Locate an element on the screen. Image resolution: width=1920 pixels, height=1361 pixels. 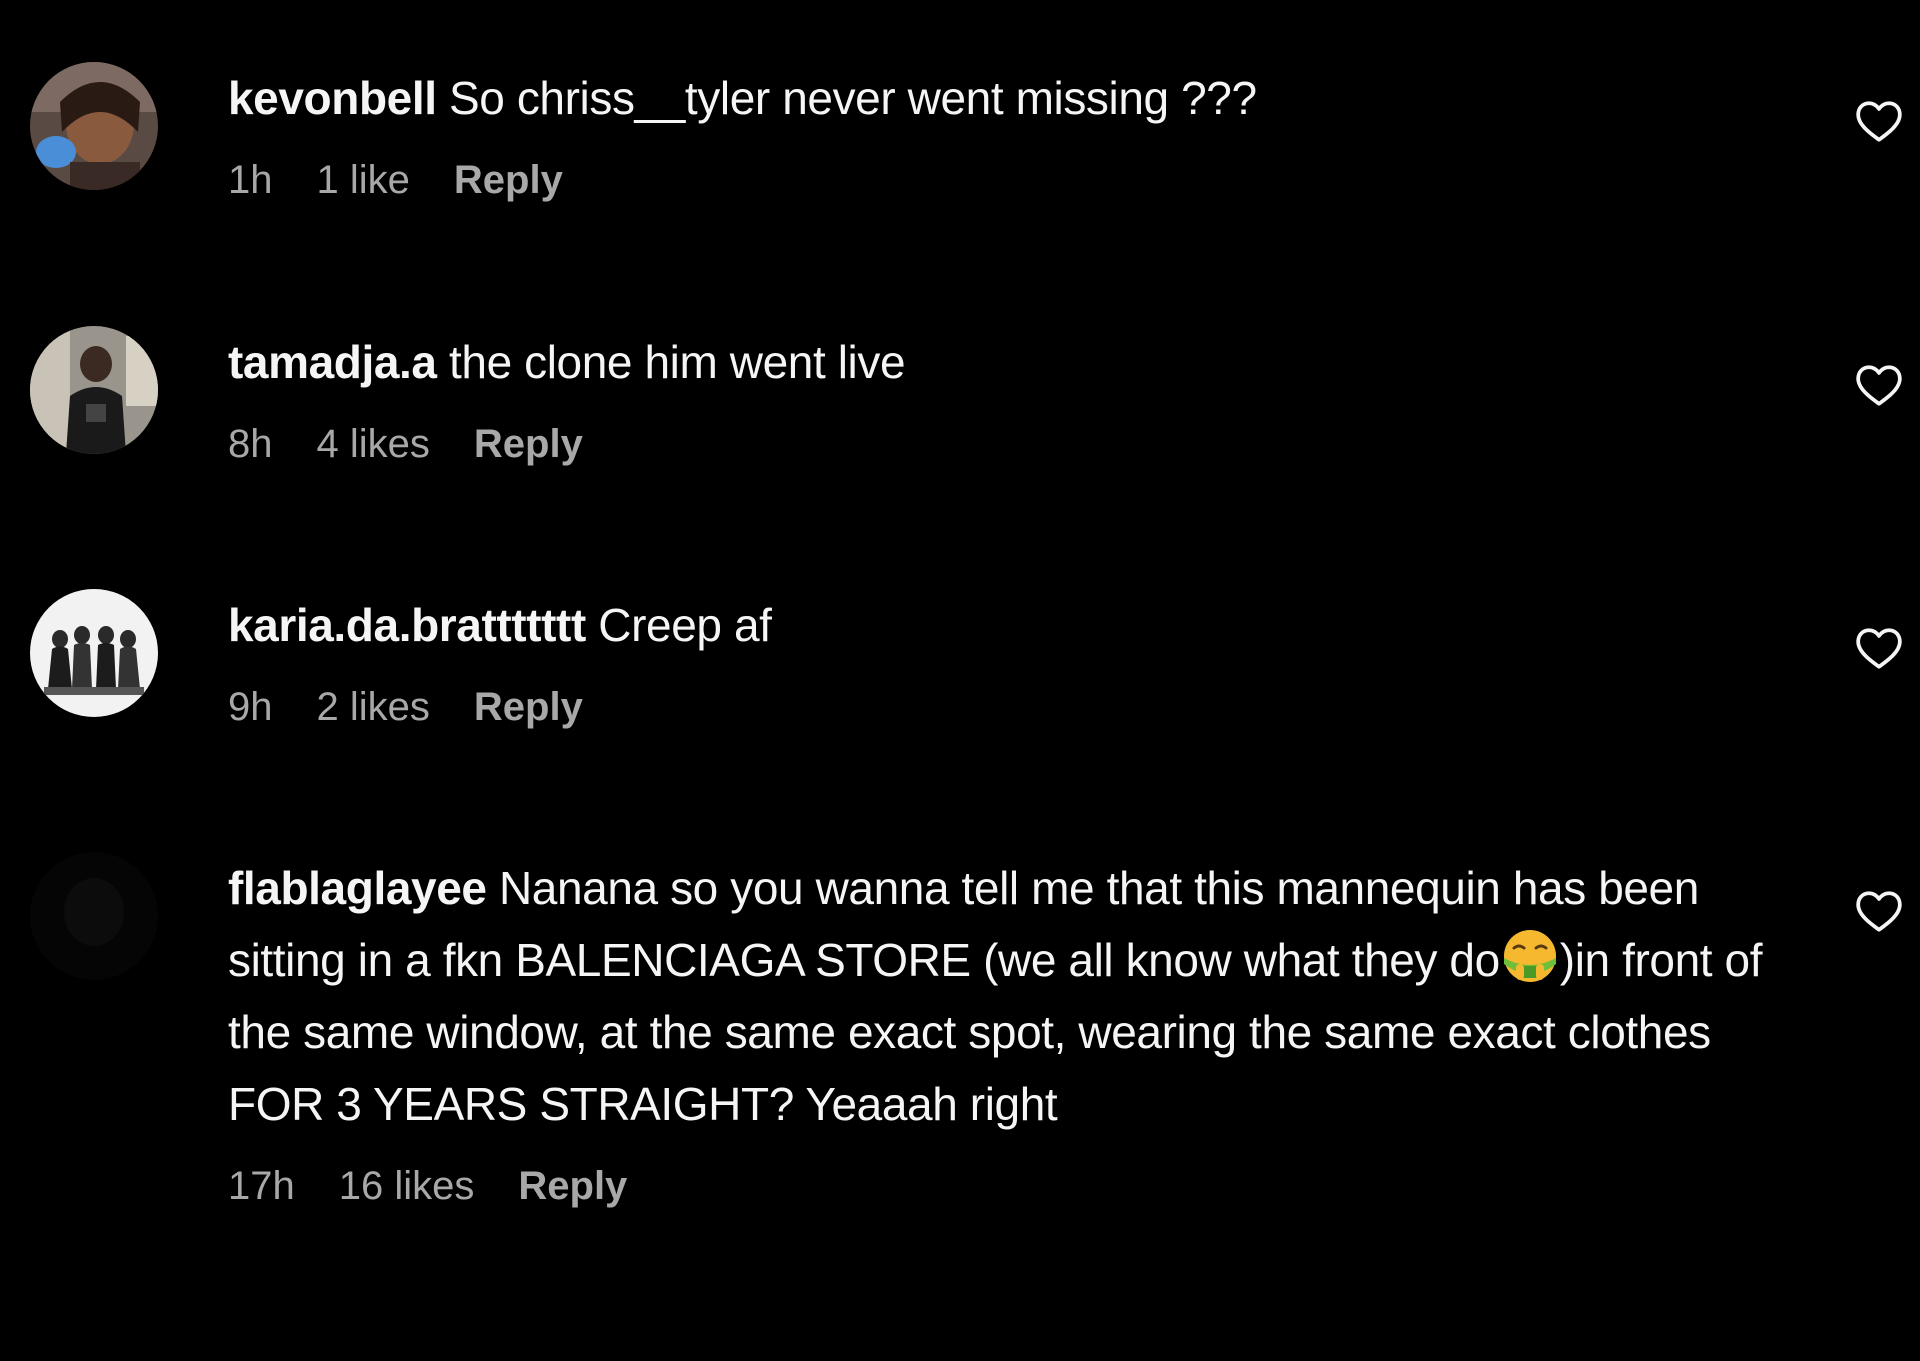
comment-text: karia.da.brattttttt Creep af is located at coordinates (1015, 625).